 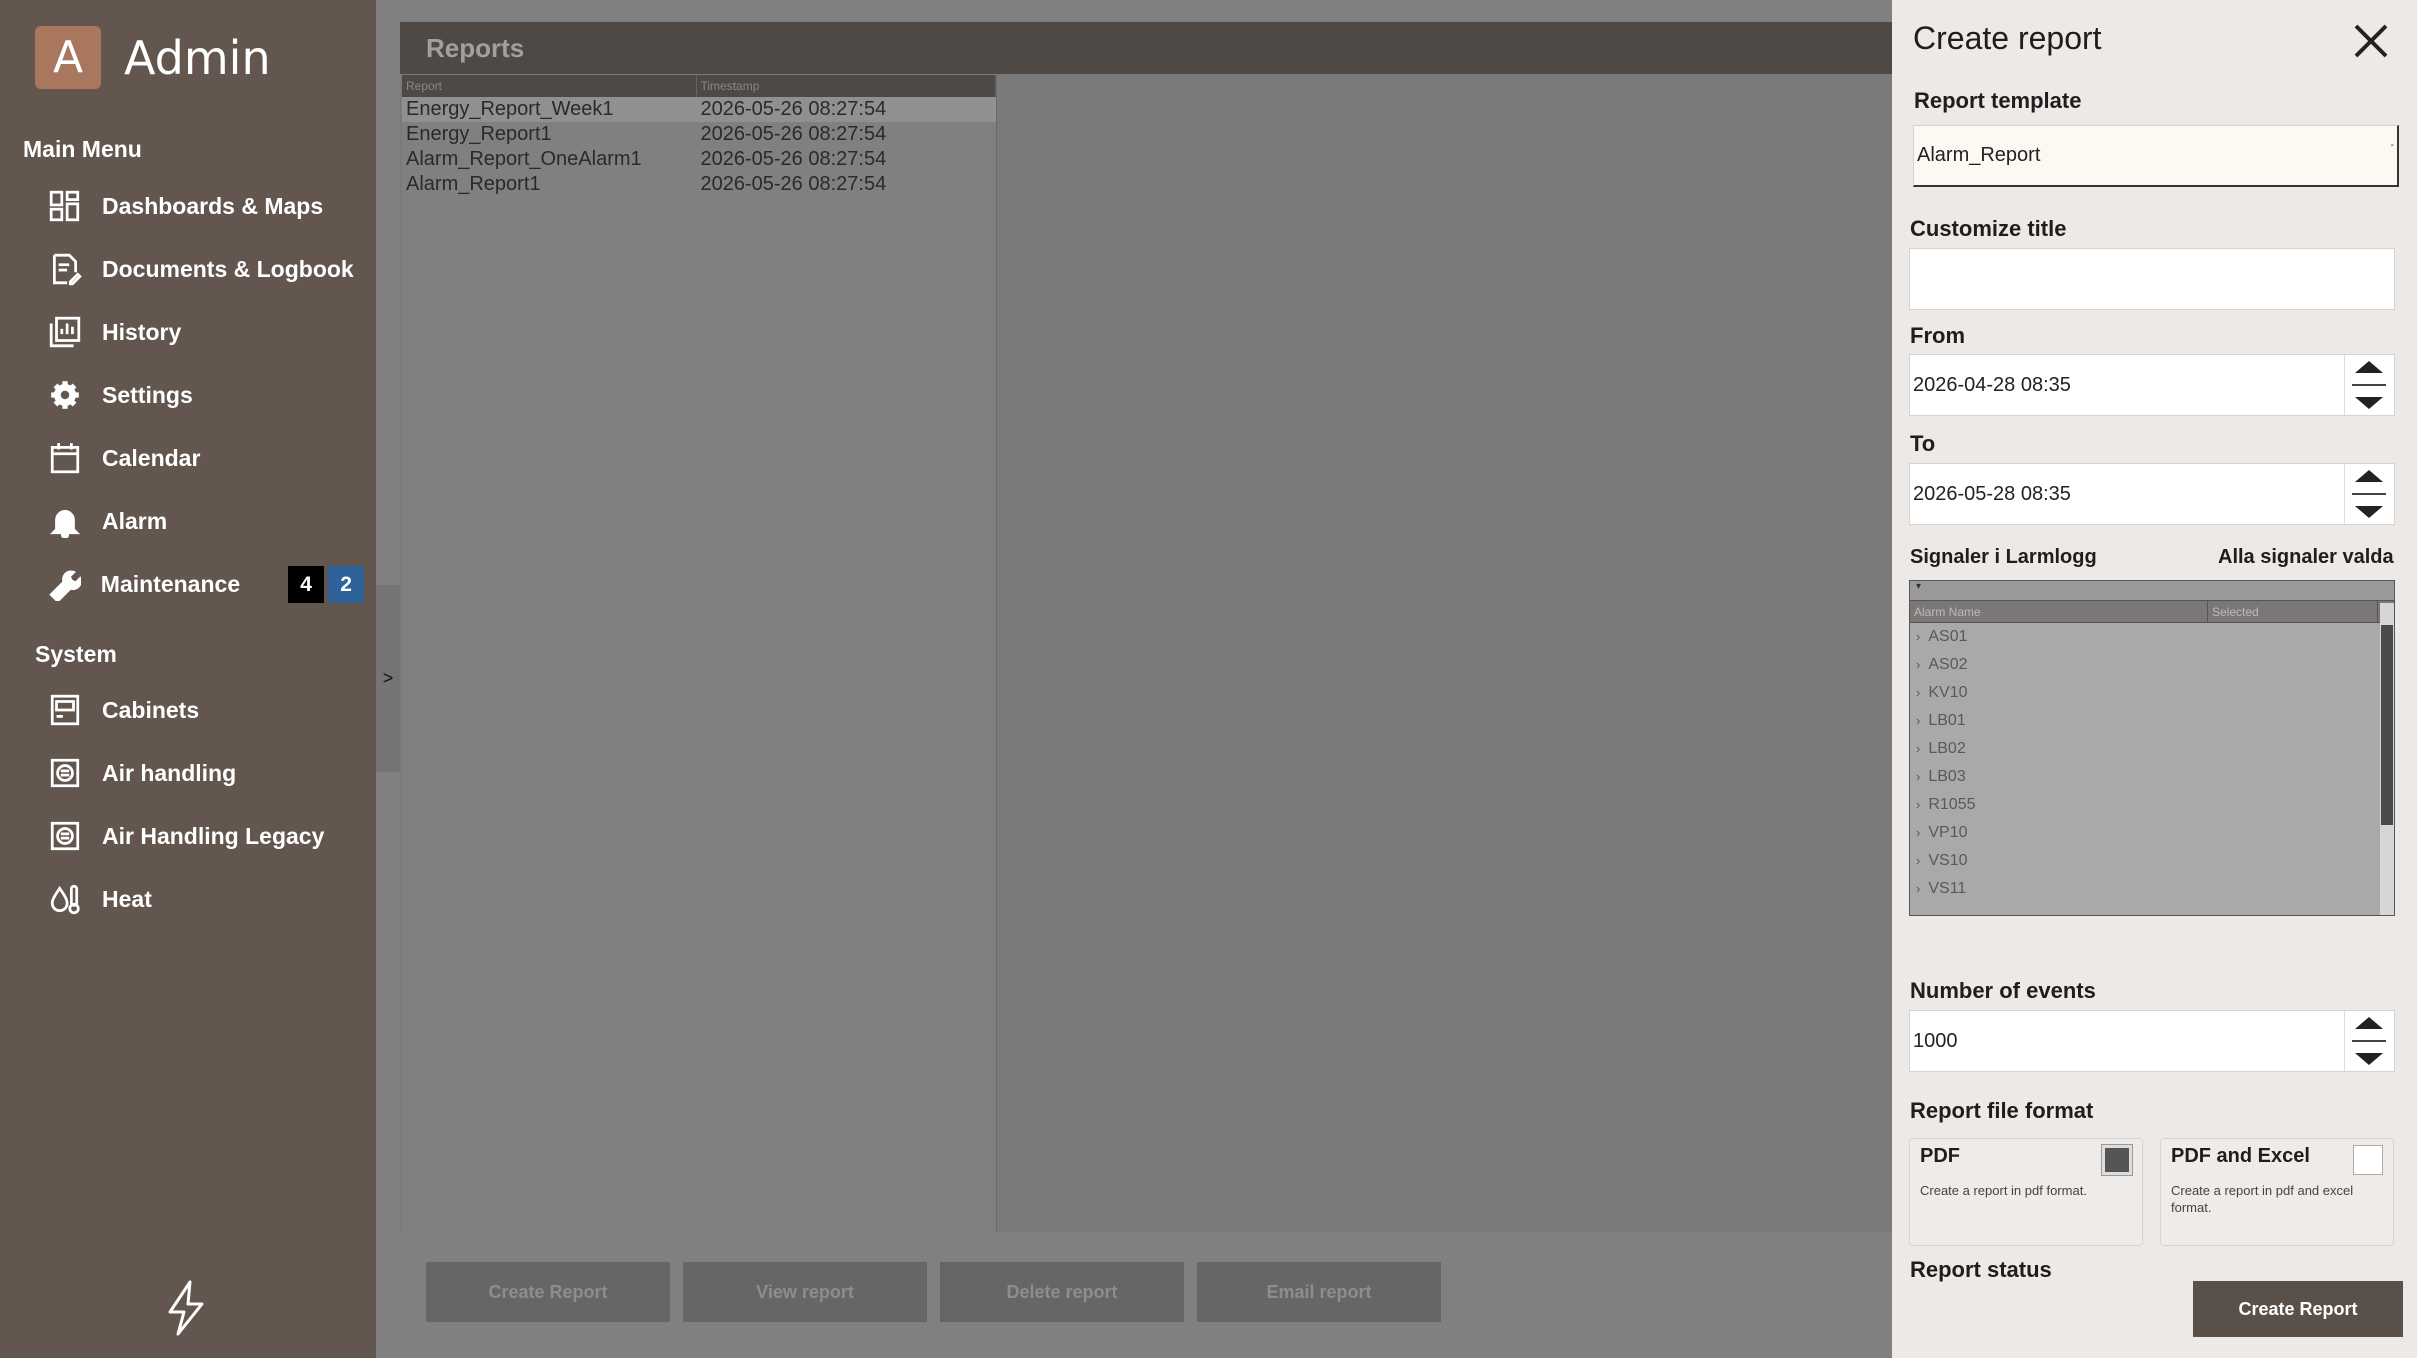 I want to click on report-template-select: Alarm_Report -, so click(x=2156, y=156).